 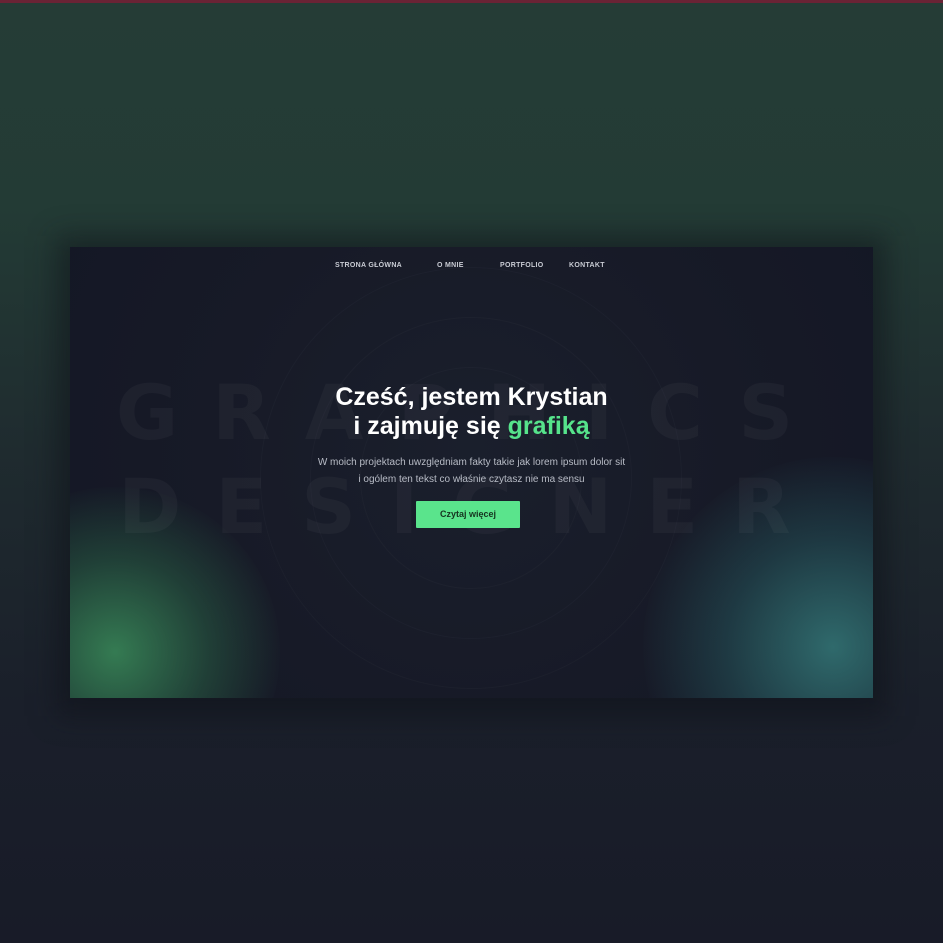 I want to click on nav-item-home: STRONA GŁÓWNA, so click(x=368, y=265).